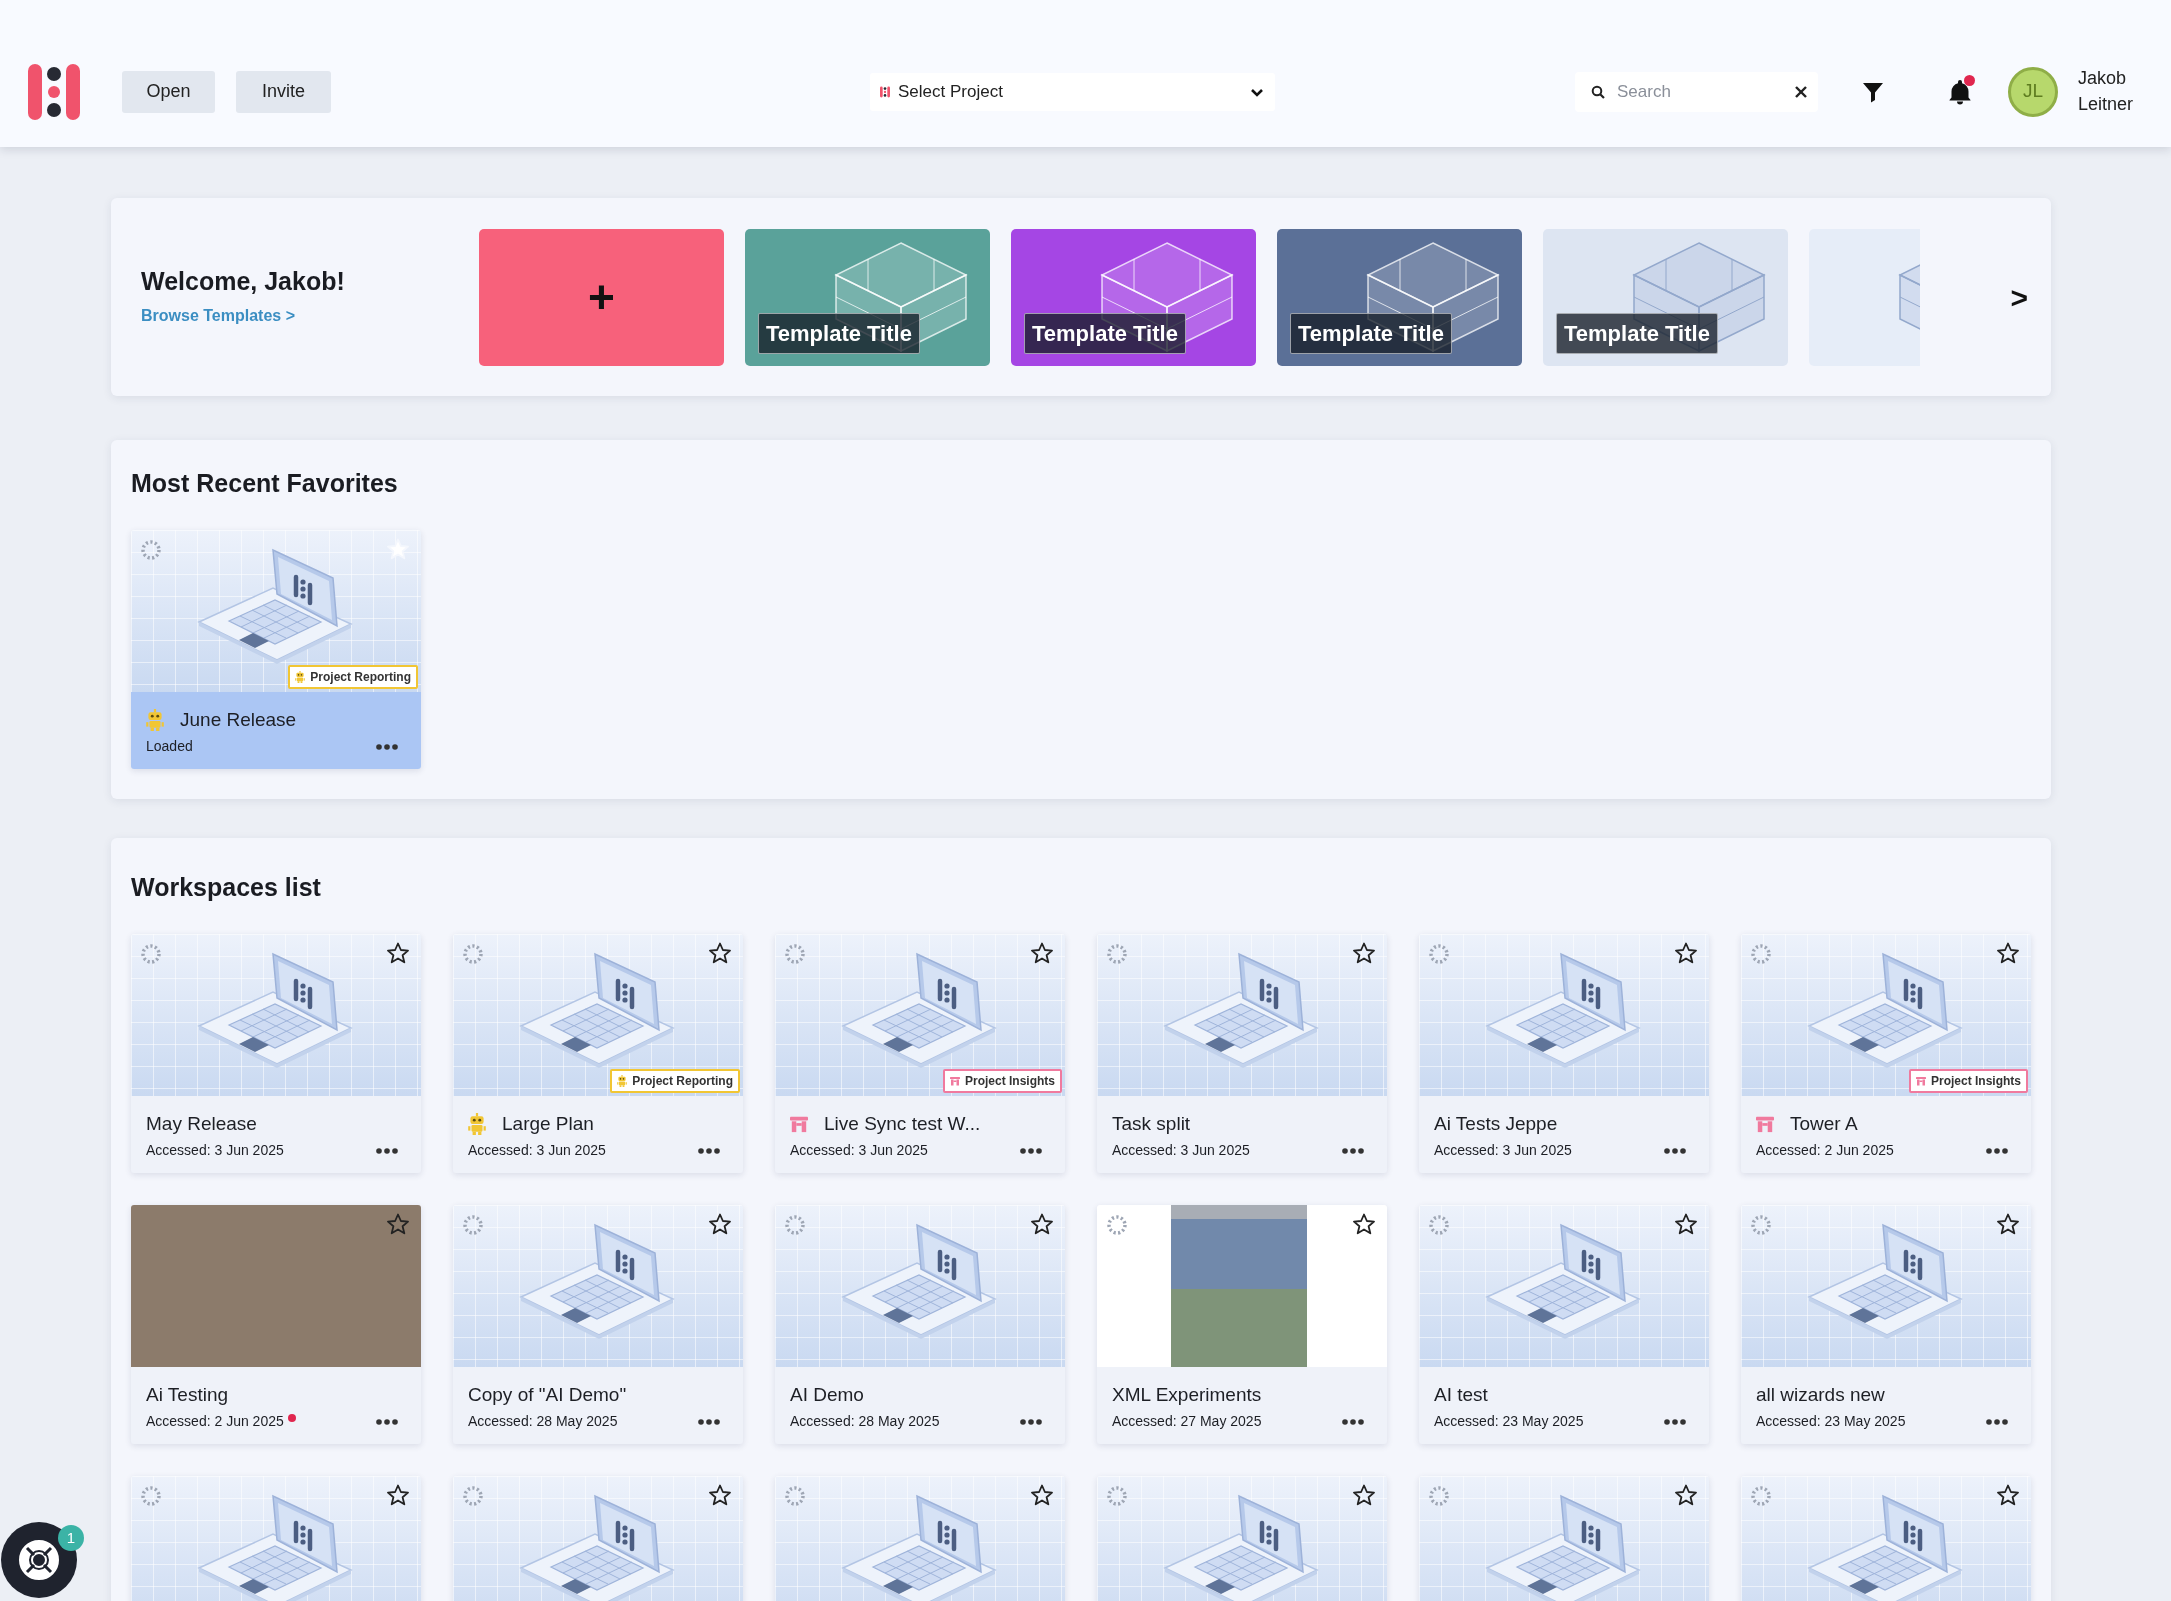  I want to click on workspace-name: Ai Testing, so click(187, 1395).